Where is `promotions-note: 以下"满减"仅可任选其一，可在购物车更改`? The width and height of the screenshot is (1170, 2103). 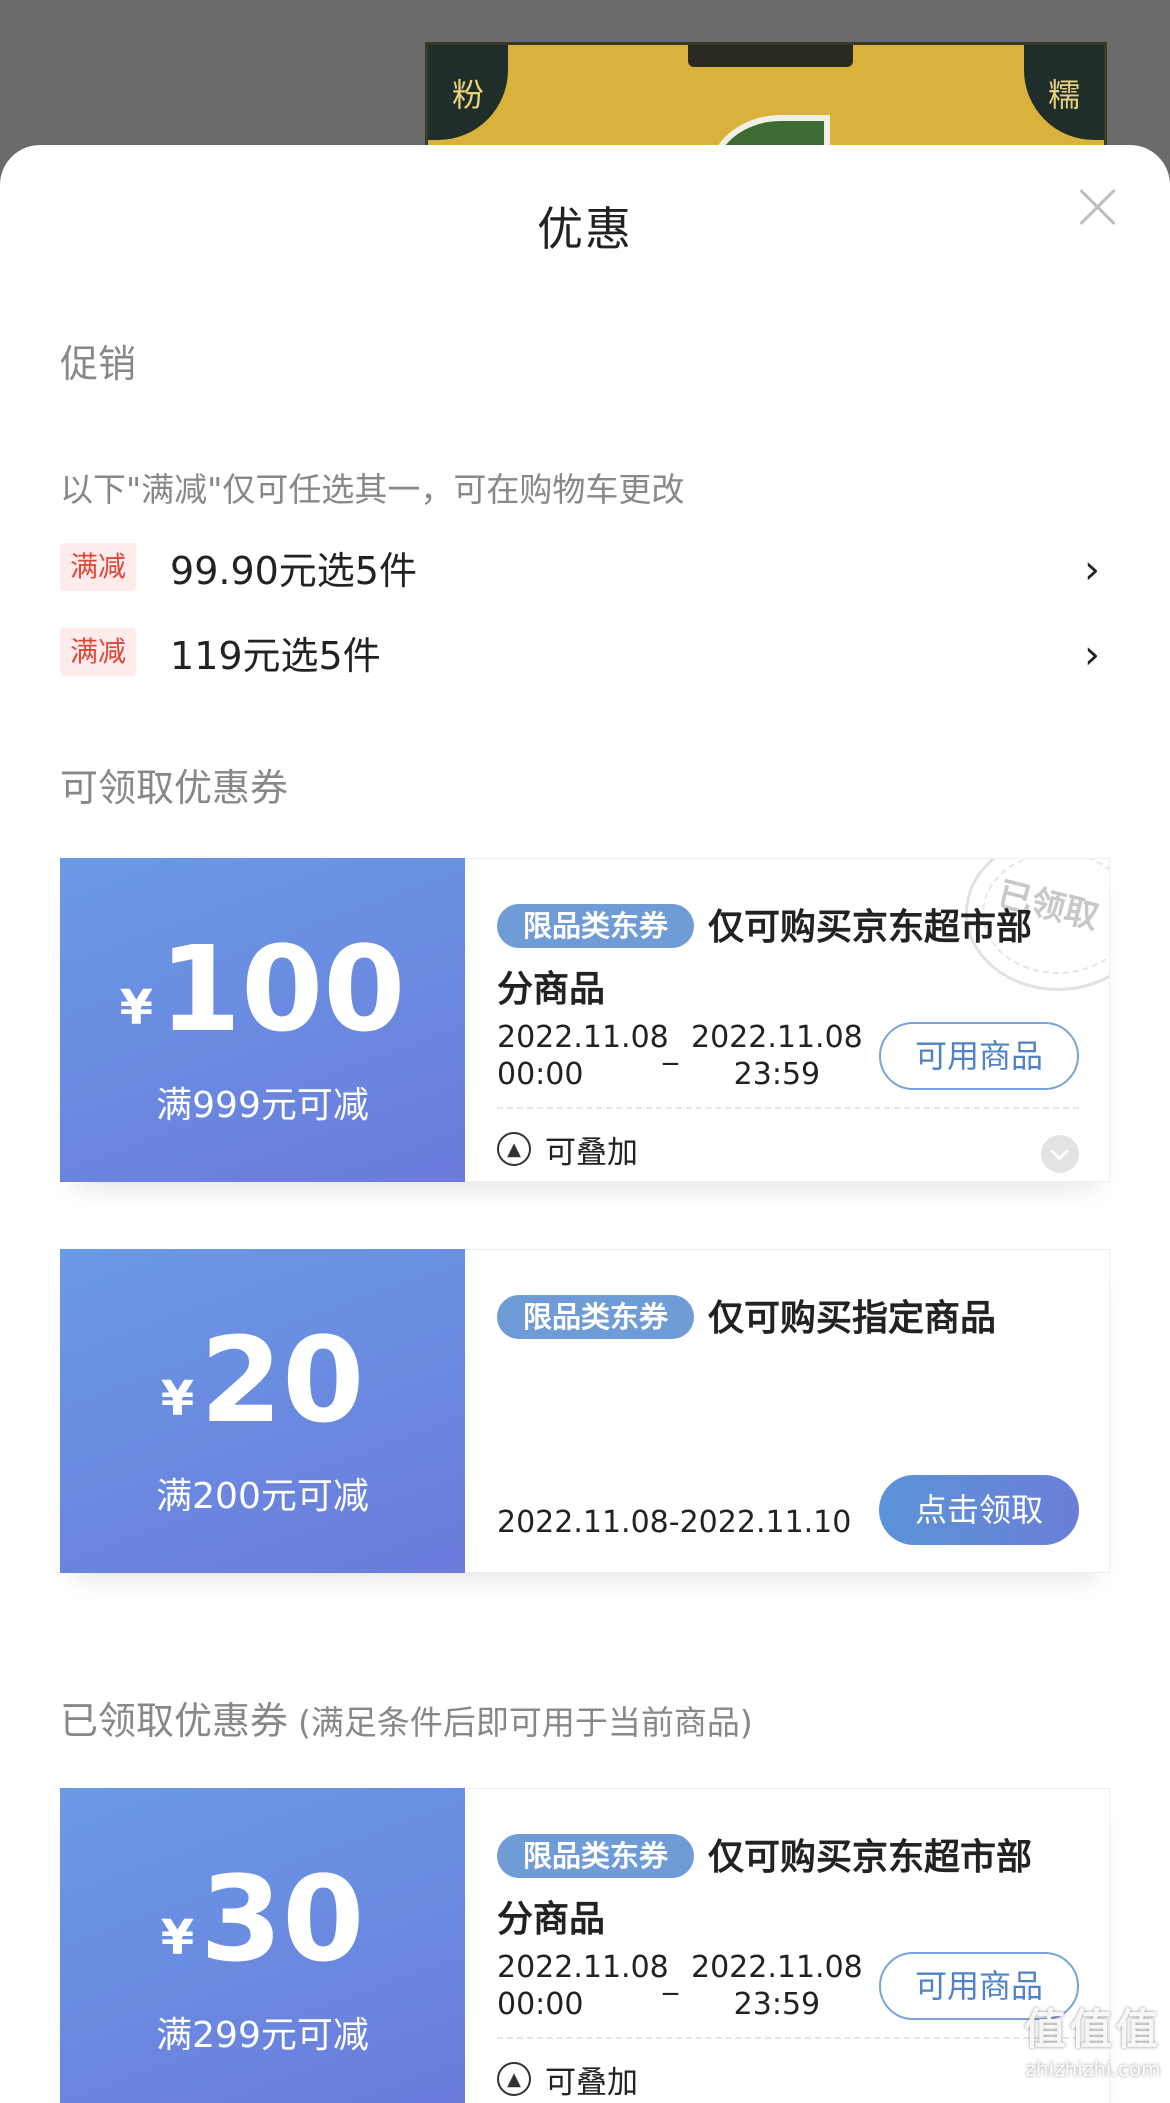 promotions-note: 以下"满减"仅可任选其一，可在购物车更改 is located at coordinates (372, 489).